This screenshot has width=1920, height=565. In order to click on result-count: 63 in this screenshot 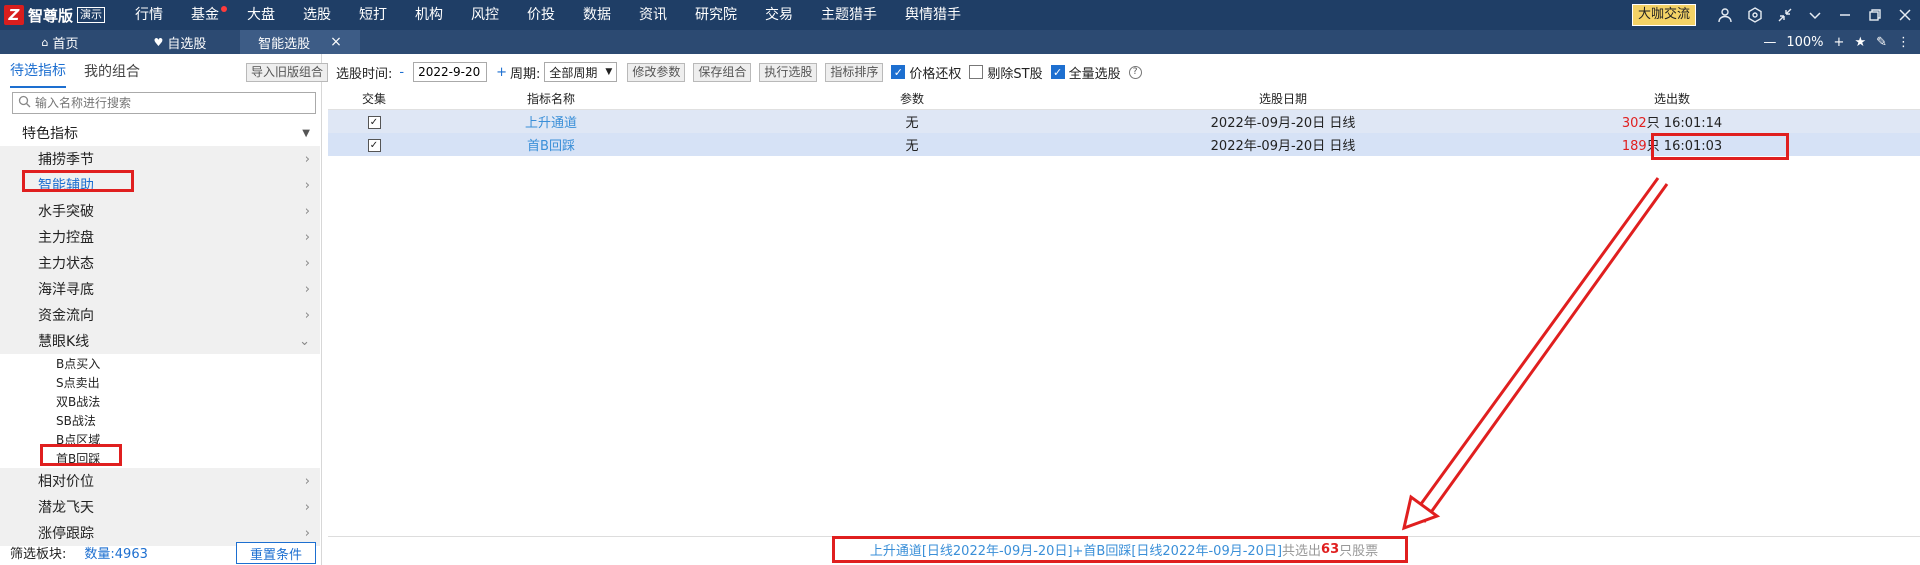, I will do `click(1330, 549)`.